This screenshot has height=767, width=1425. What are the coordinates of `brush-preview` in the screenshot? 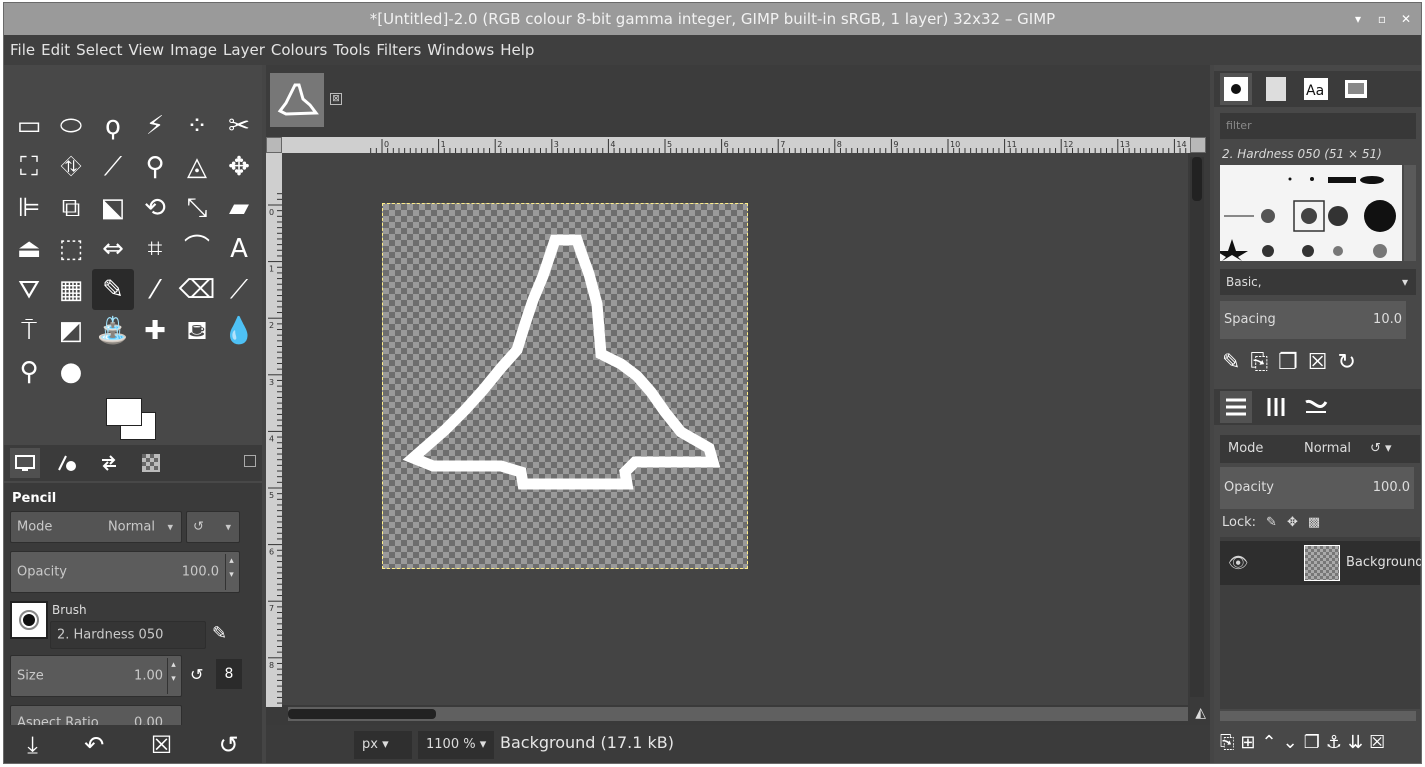 It's located at (29, 620).